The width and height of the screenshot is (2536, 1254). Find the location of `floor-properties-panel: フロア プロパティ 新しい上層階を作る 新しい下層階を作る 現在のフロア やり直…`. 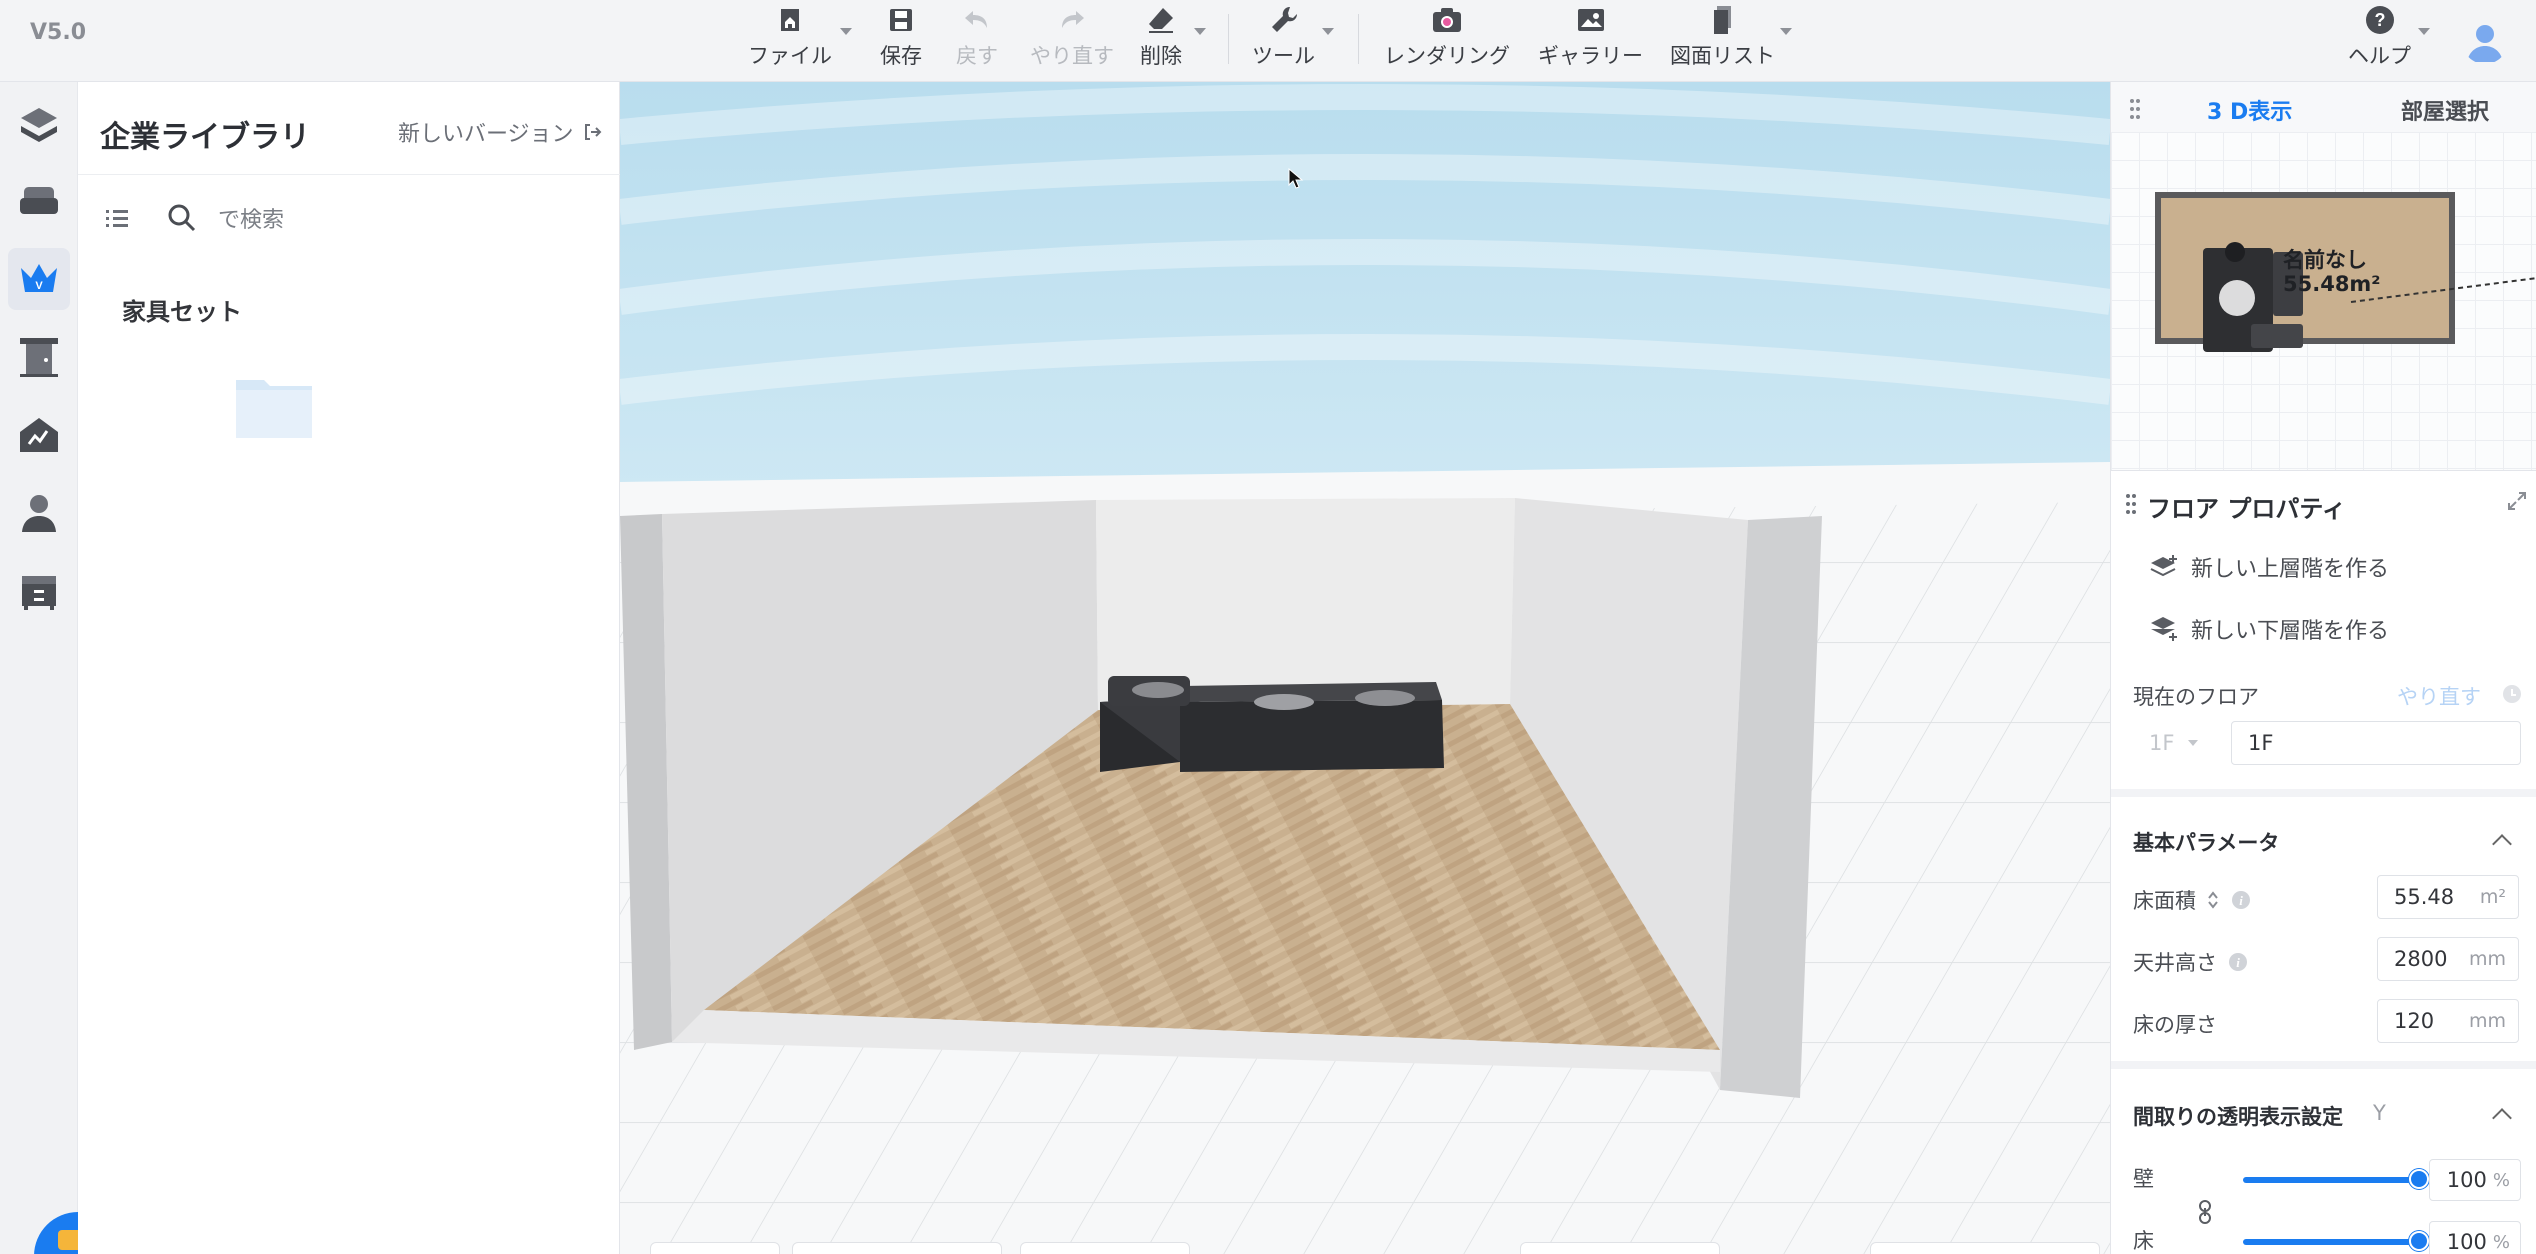

floor-properties-panel: フロア プロパティ 新しい上層階を作る 新しい下層階を作る 現在のフロア やり直… is located at coordinates (2323, 862).